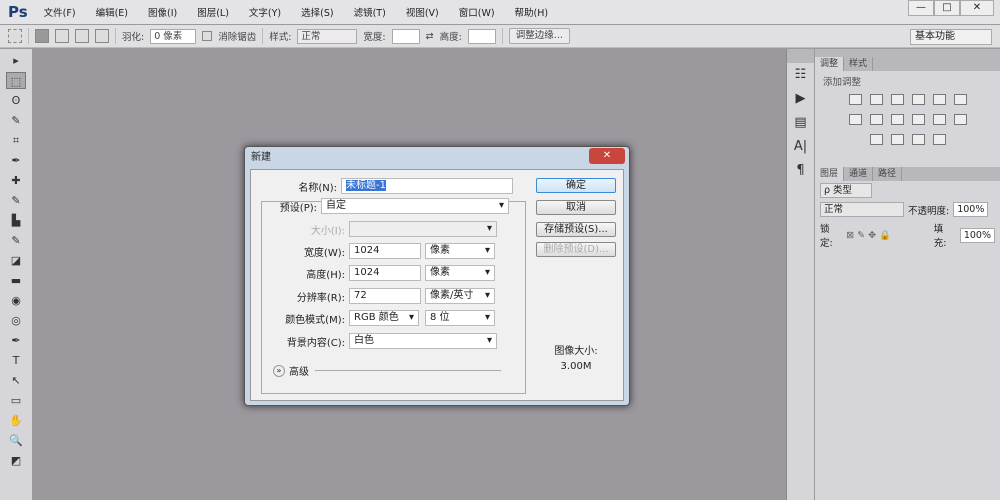 Image resolution: width=1000 pixels, height=500 pixels. Describe the element at coordinates (385, 273) in the screenshot. I see `height-input: 1024` at that location.